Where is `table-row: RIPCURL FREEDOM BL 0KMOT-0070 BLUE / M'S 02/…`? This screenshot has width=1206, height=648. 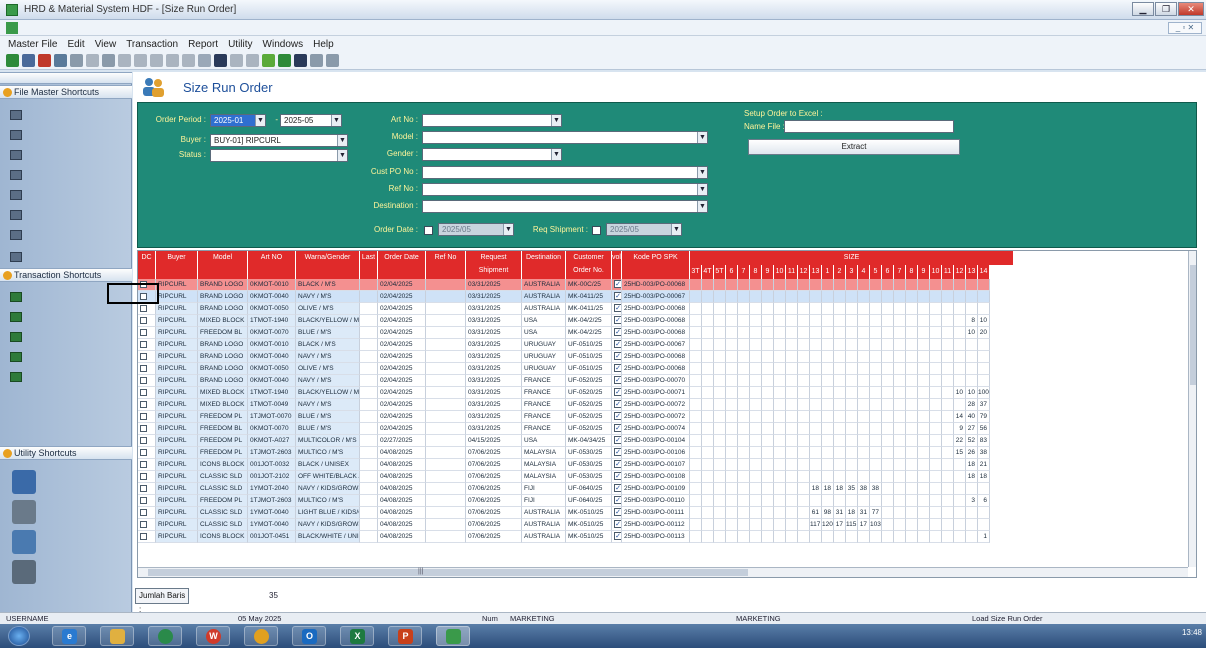 table-row: RIPCURL FREEDOM BL 0KMOT-0070 BLUE / M'S 02/… is located at coordinates (564, 429).